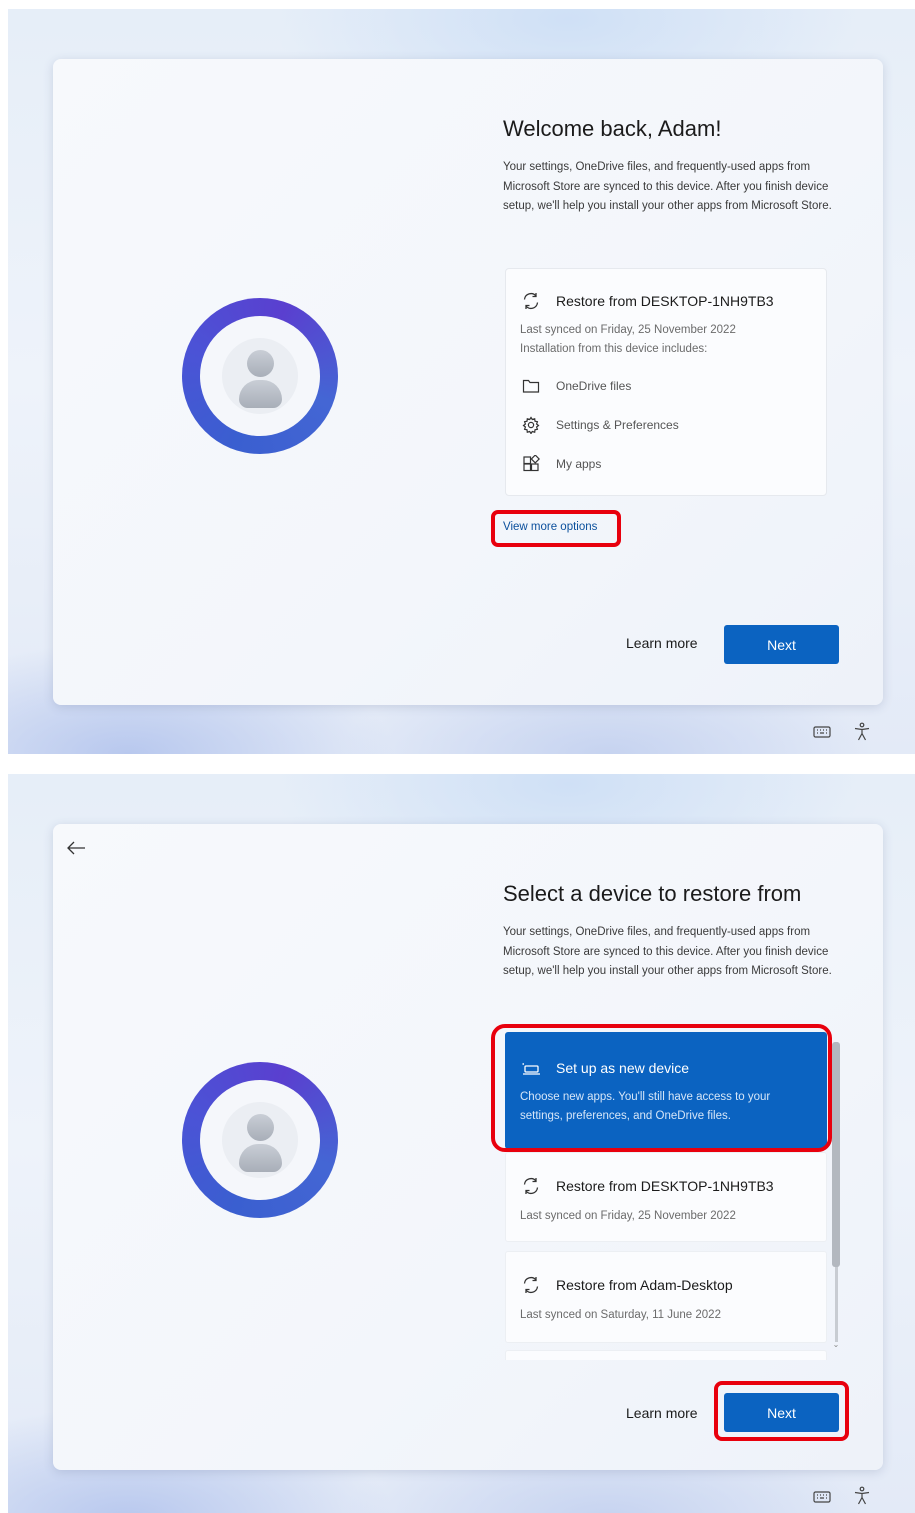 Image resolution: width=915 pixels, height=1513 pixels. I want to click on page-title: Select a device to restore from, so click(652, 893).